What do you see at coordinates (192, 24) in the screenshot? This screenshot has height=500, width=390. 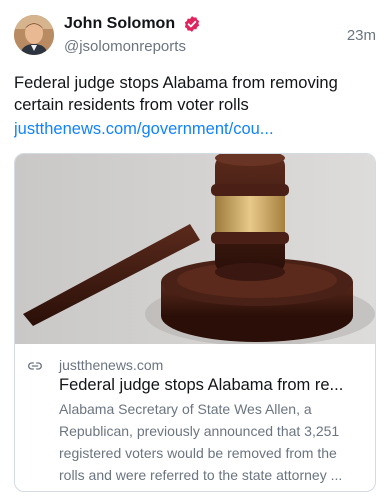 I see `verified-badge-icon` at bounding box center [192, 24].